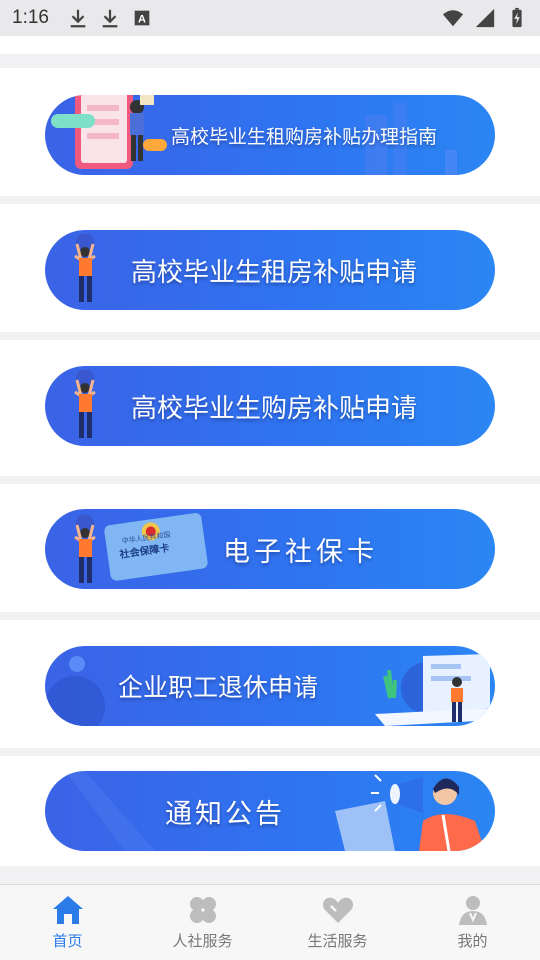 Image resolution: width=540 pixels, height=960 pixels. I want to click on banner-card-rent: 高校毕业生租房补贴申请, so click(270, 268).